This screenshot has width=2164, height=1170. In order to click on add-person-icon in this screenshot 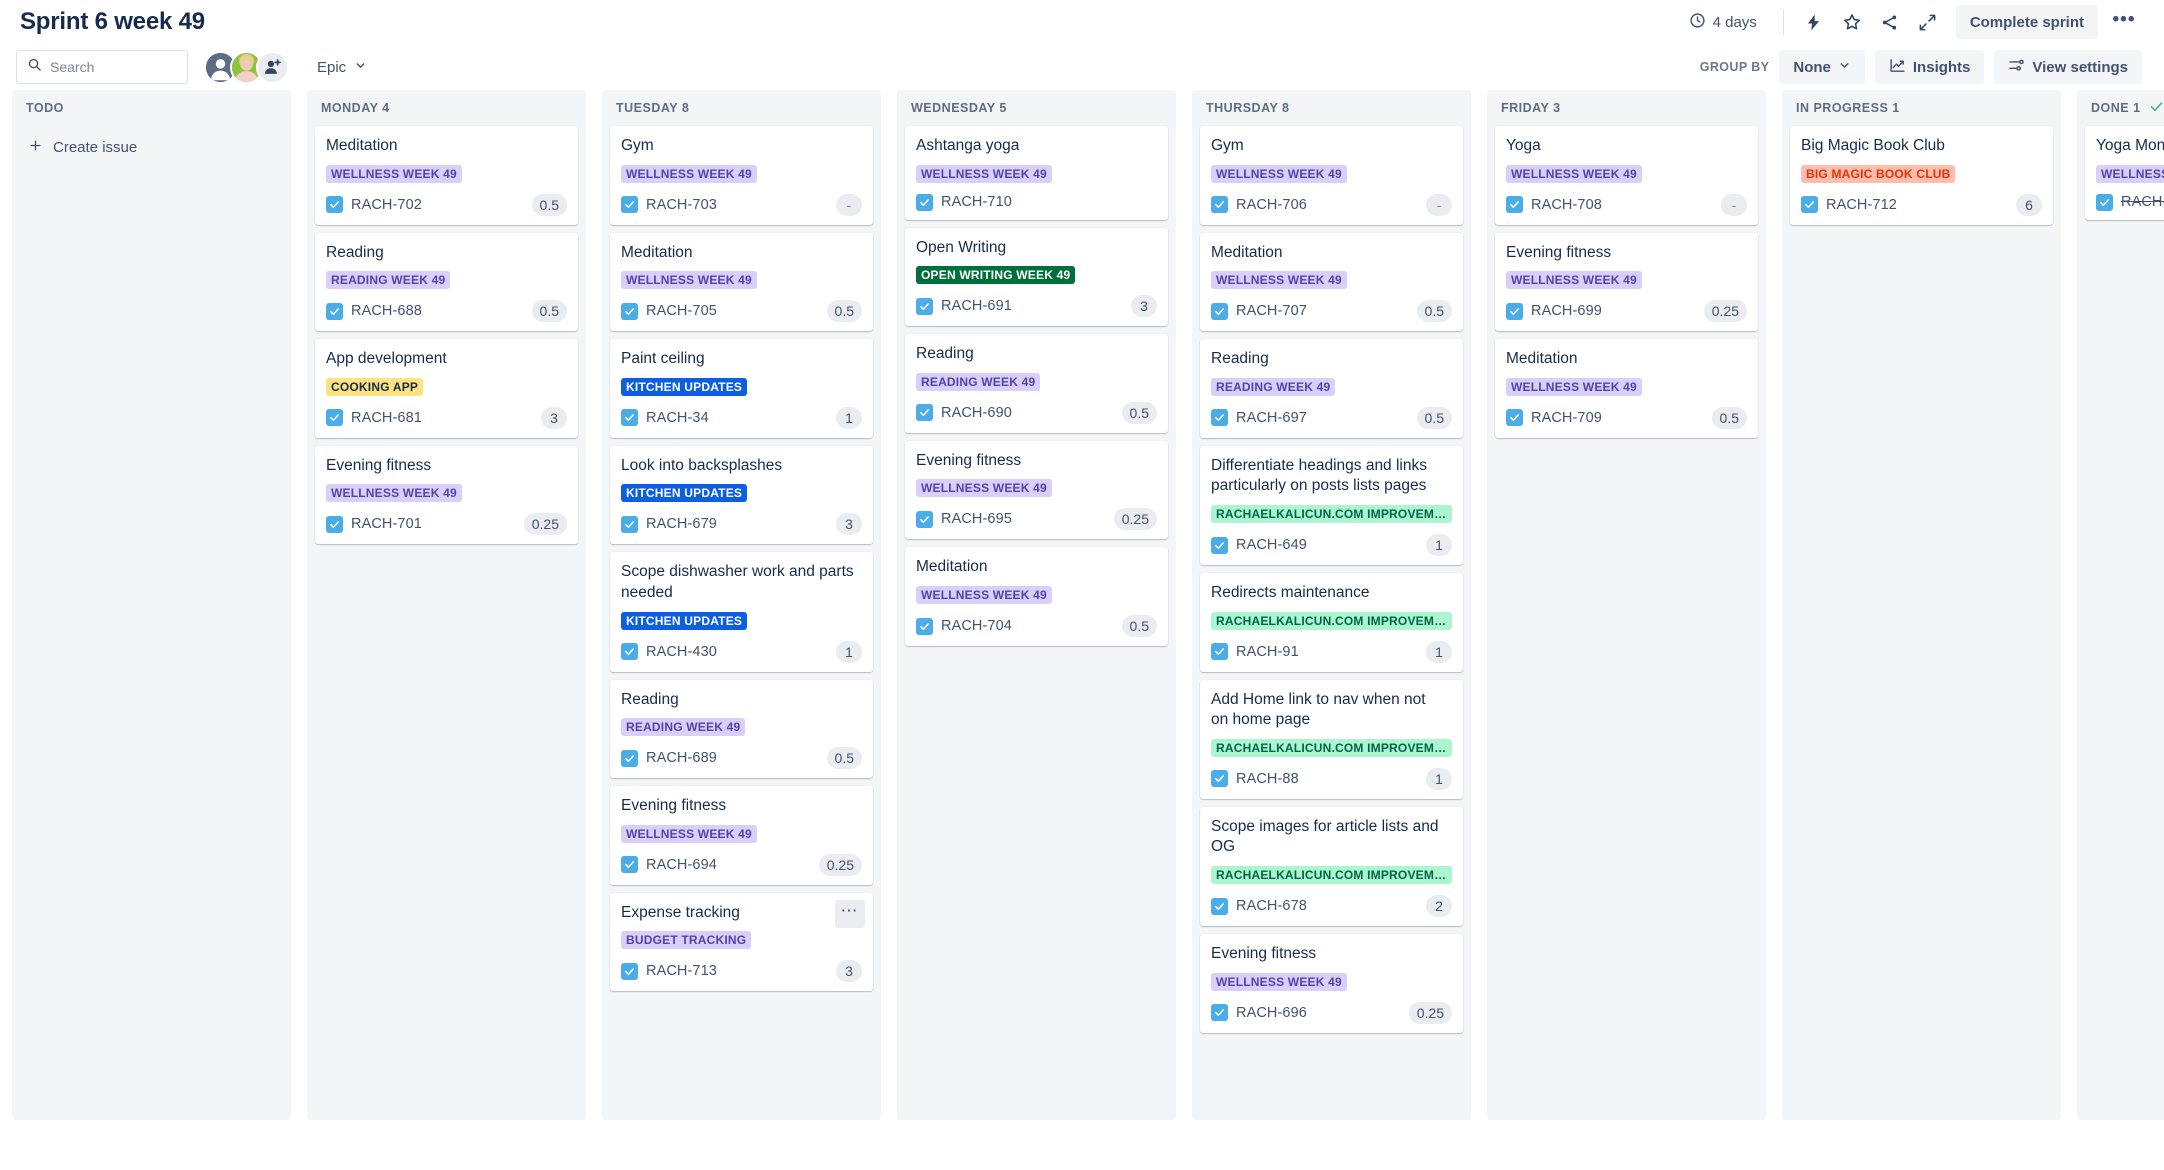, I will do `click(272, 67)`.